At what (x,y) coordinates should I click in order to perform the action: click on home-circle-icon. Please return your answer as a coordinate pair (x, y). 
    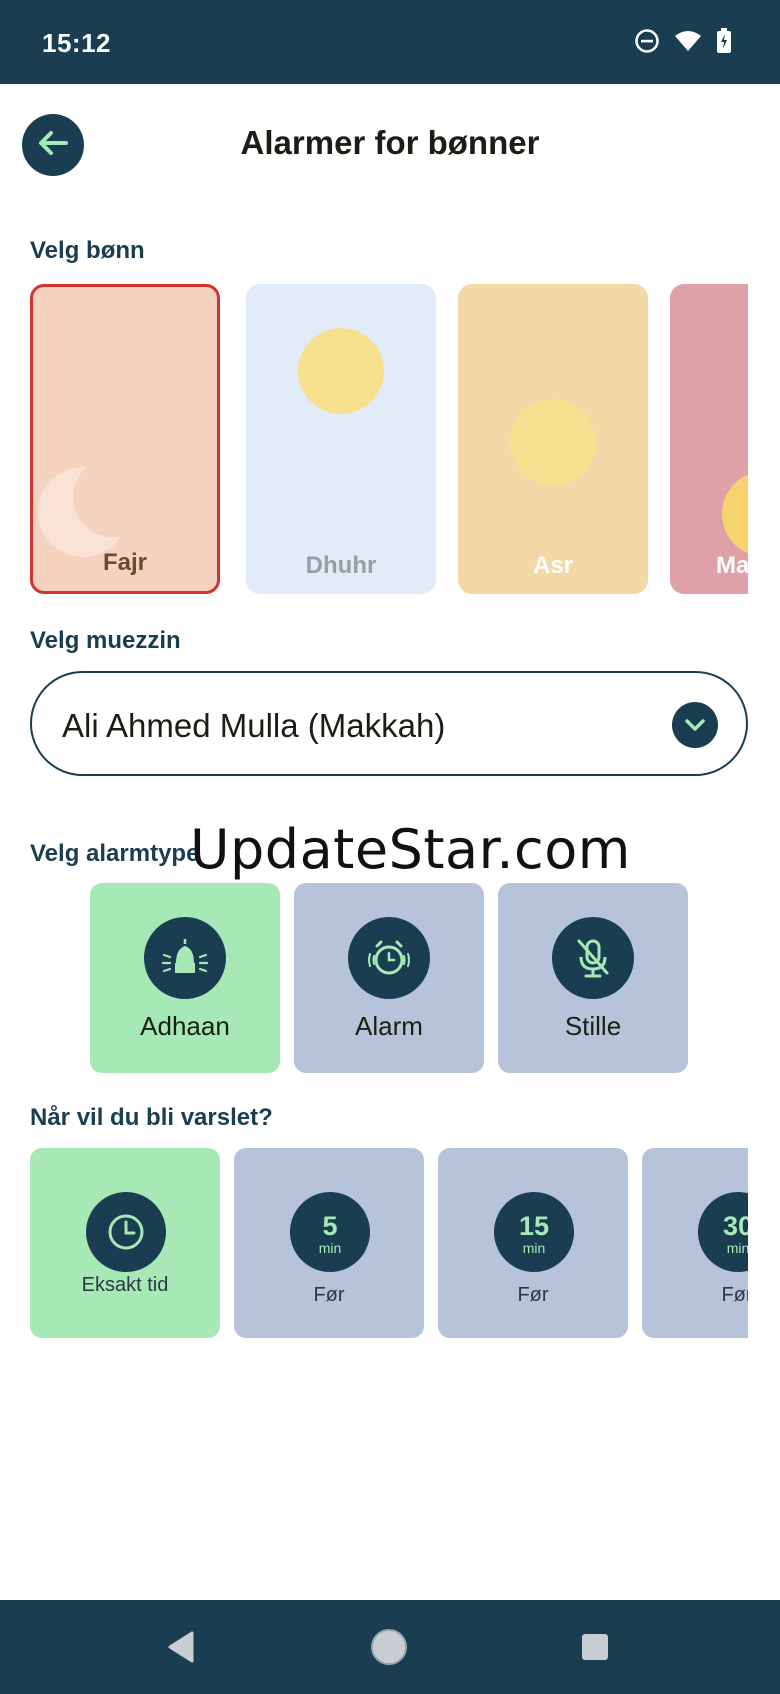
    Looking at the image, I should click on (389, 1647).